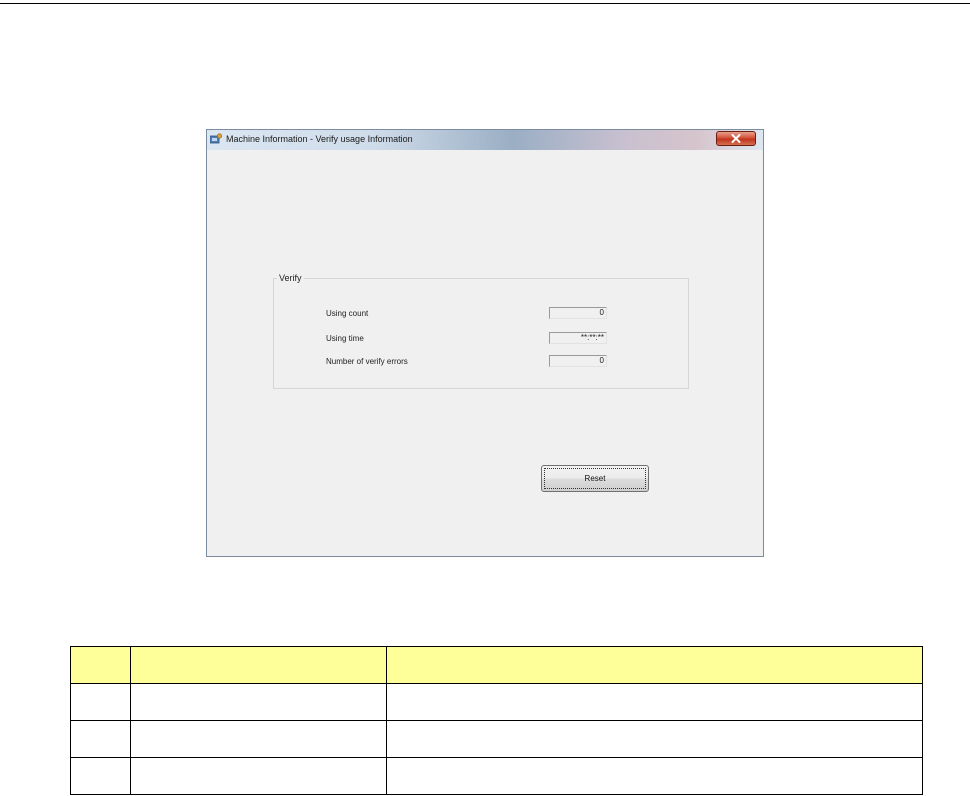 This screenshot has height=796, width=970. I want to click on verify-errors-value: 0, so click(578, 361).